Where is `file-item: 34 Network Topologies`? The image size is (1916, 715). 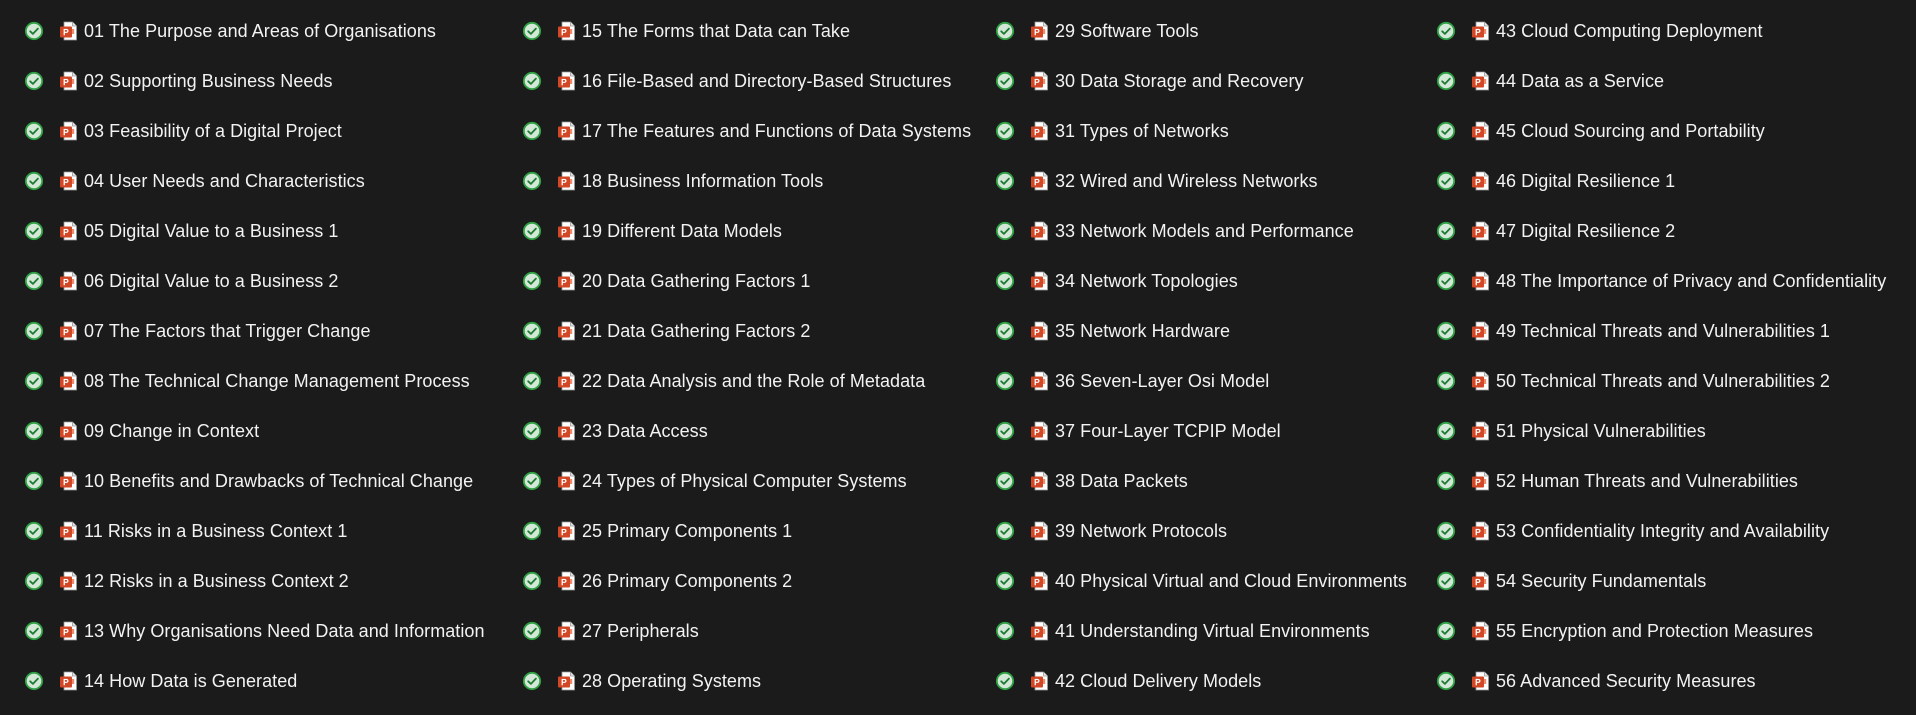 file-item: 34 Network Topologies is located at coordinates (1201, 281).